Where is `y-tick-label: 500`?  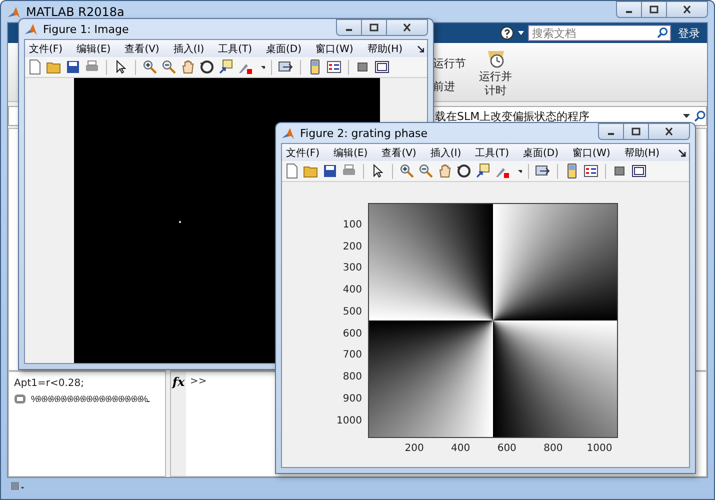 y-tick-label: 500 is located at coordinates (352, 312).